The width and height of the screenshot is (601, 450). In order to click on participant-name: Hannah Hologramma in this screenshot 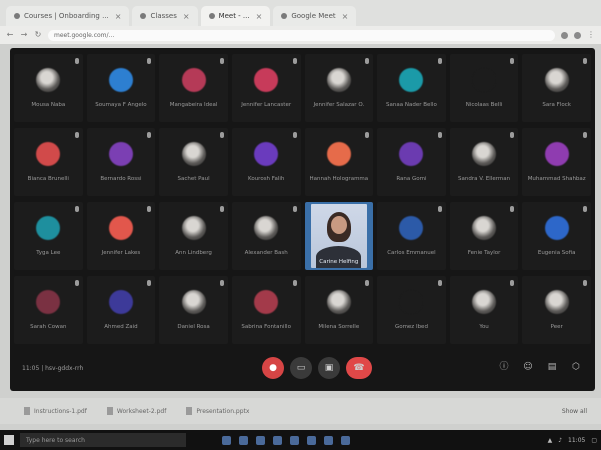, I will do `click(339, 178)`.